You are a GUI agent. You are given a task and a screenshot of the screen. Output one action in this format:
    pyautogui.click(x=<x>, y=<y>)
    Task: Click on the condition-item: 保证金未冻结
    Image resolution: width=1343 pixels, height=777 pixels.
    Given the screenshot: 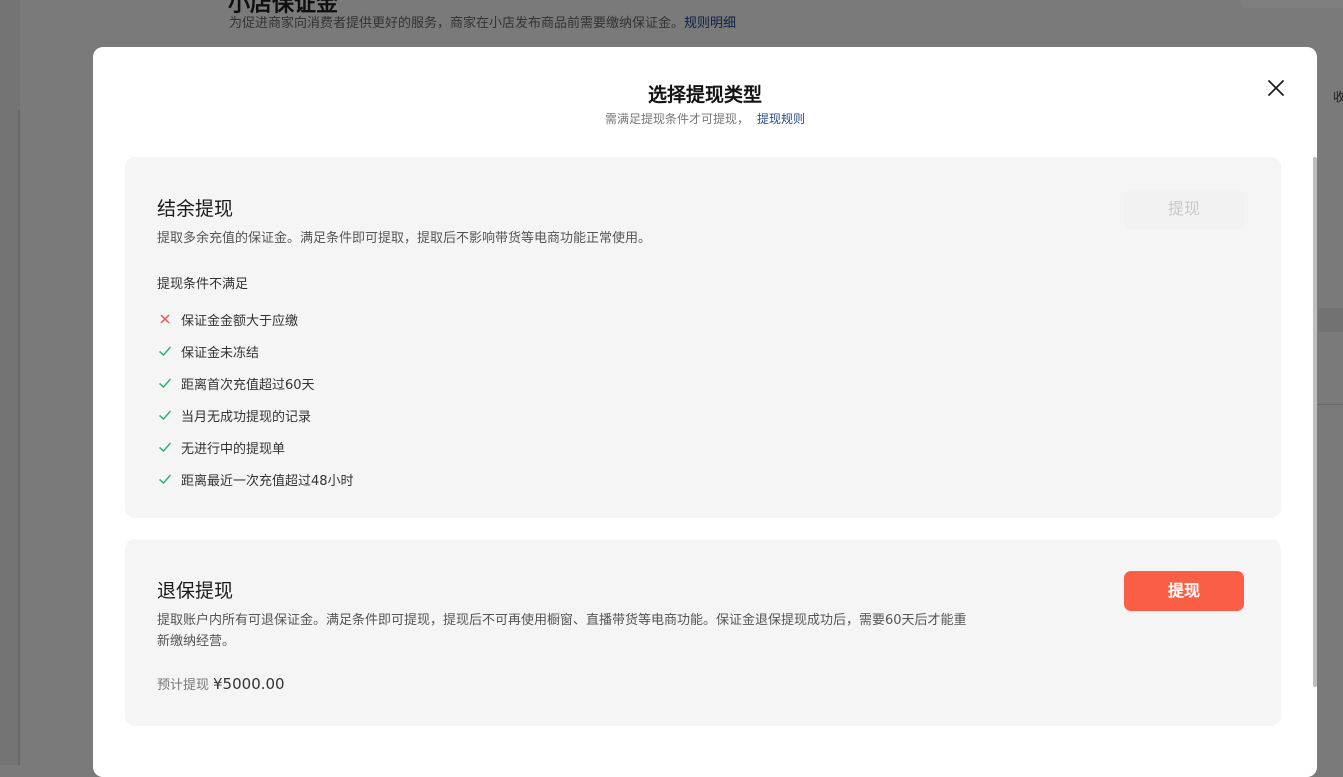 What is the action you would take?
    pyautogui.click(x=255, y=351)
    